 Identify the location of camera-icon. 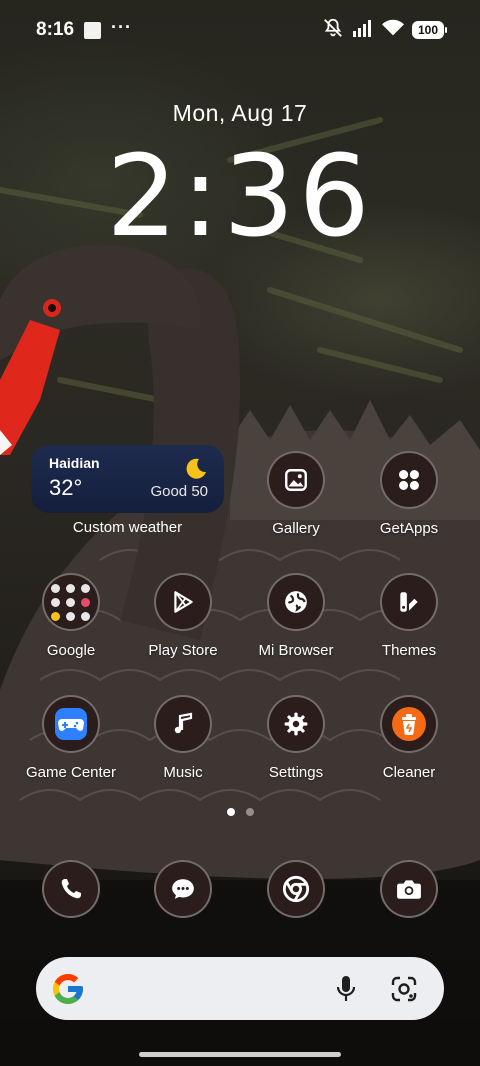
(409, 889).